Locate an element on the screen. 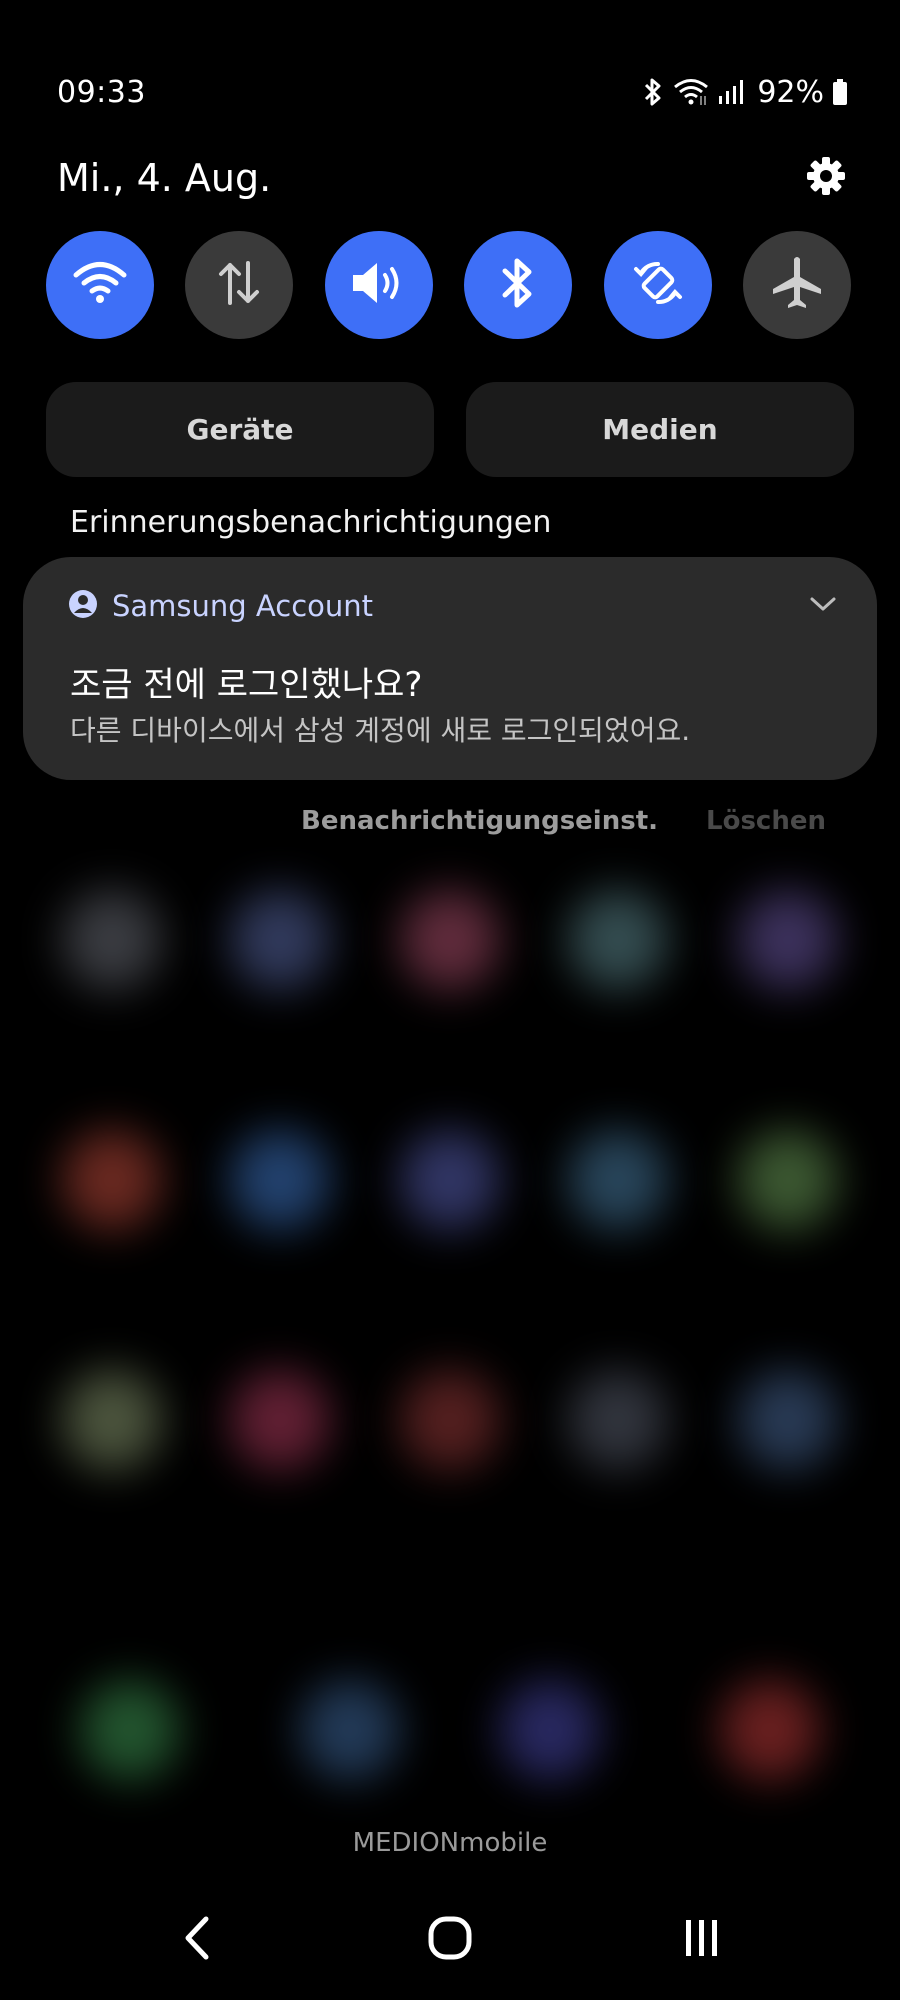 This screenshot has width=900, height=2000. notification-settings-button: Benachrichtigungseinst. is located at coordinates (479, 821).